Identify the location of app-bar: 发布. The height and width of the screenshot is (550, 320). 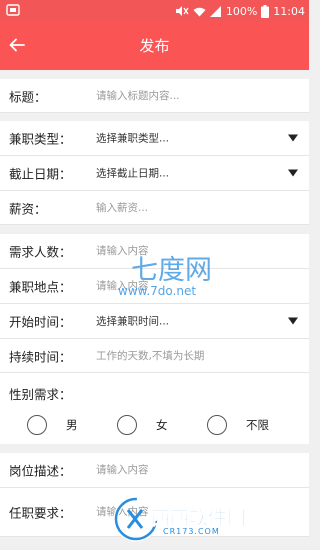
(154, 46).